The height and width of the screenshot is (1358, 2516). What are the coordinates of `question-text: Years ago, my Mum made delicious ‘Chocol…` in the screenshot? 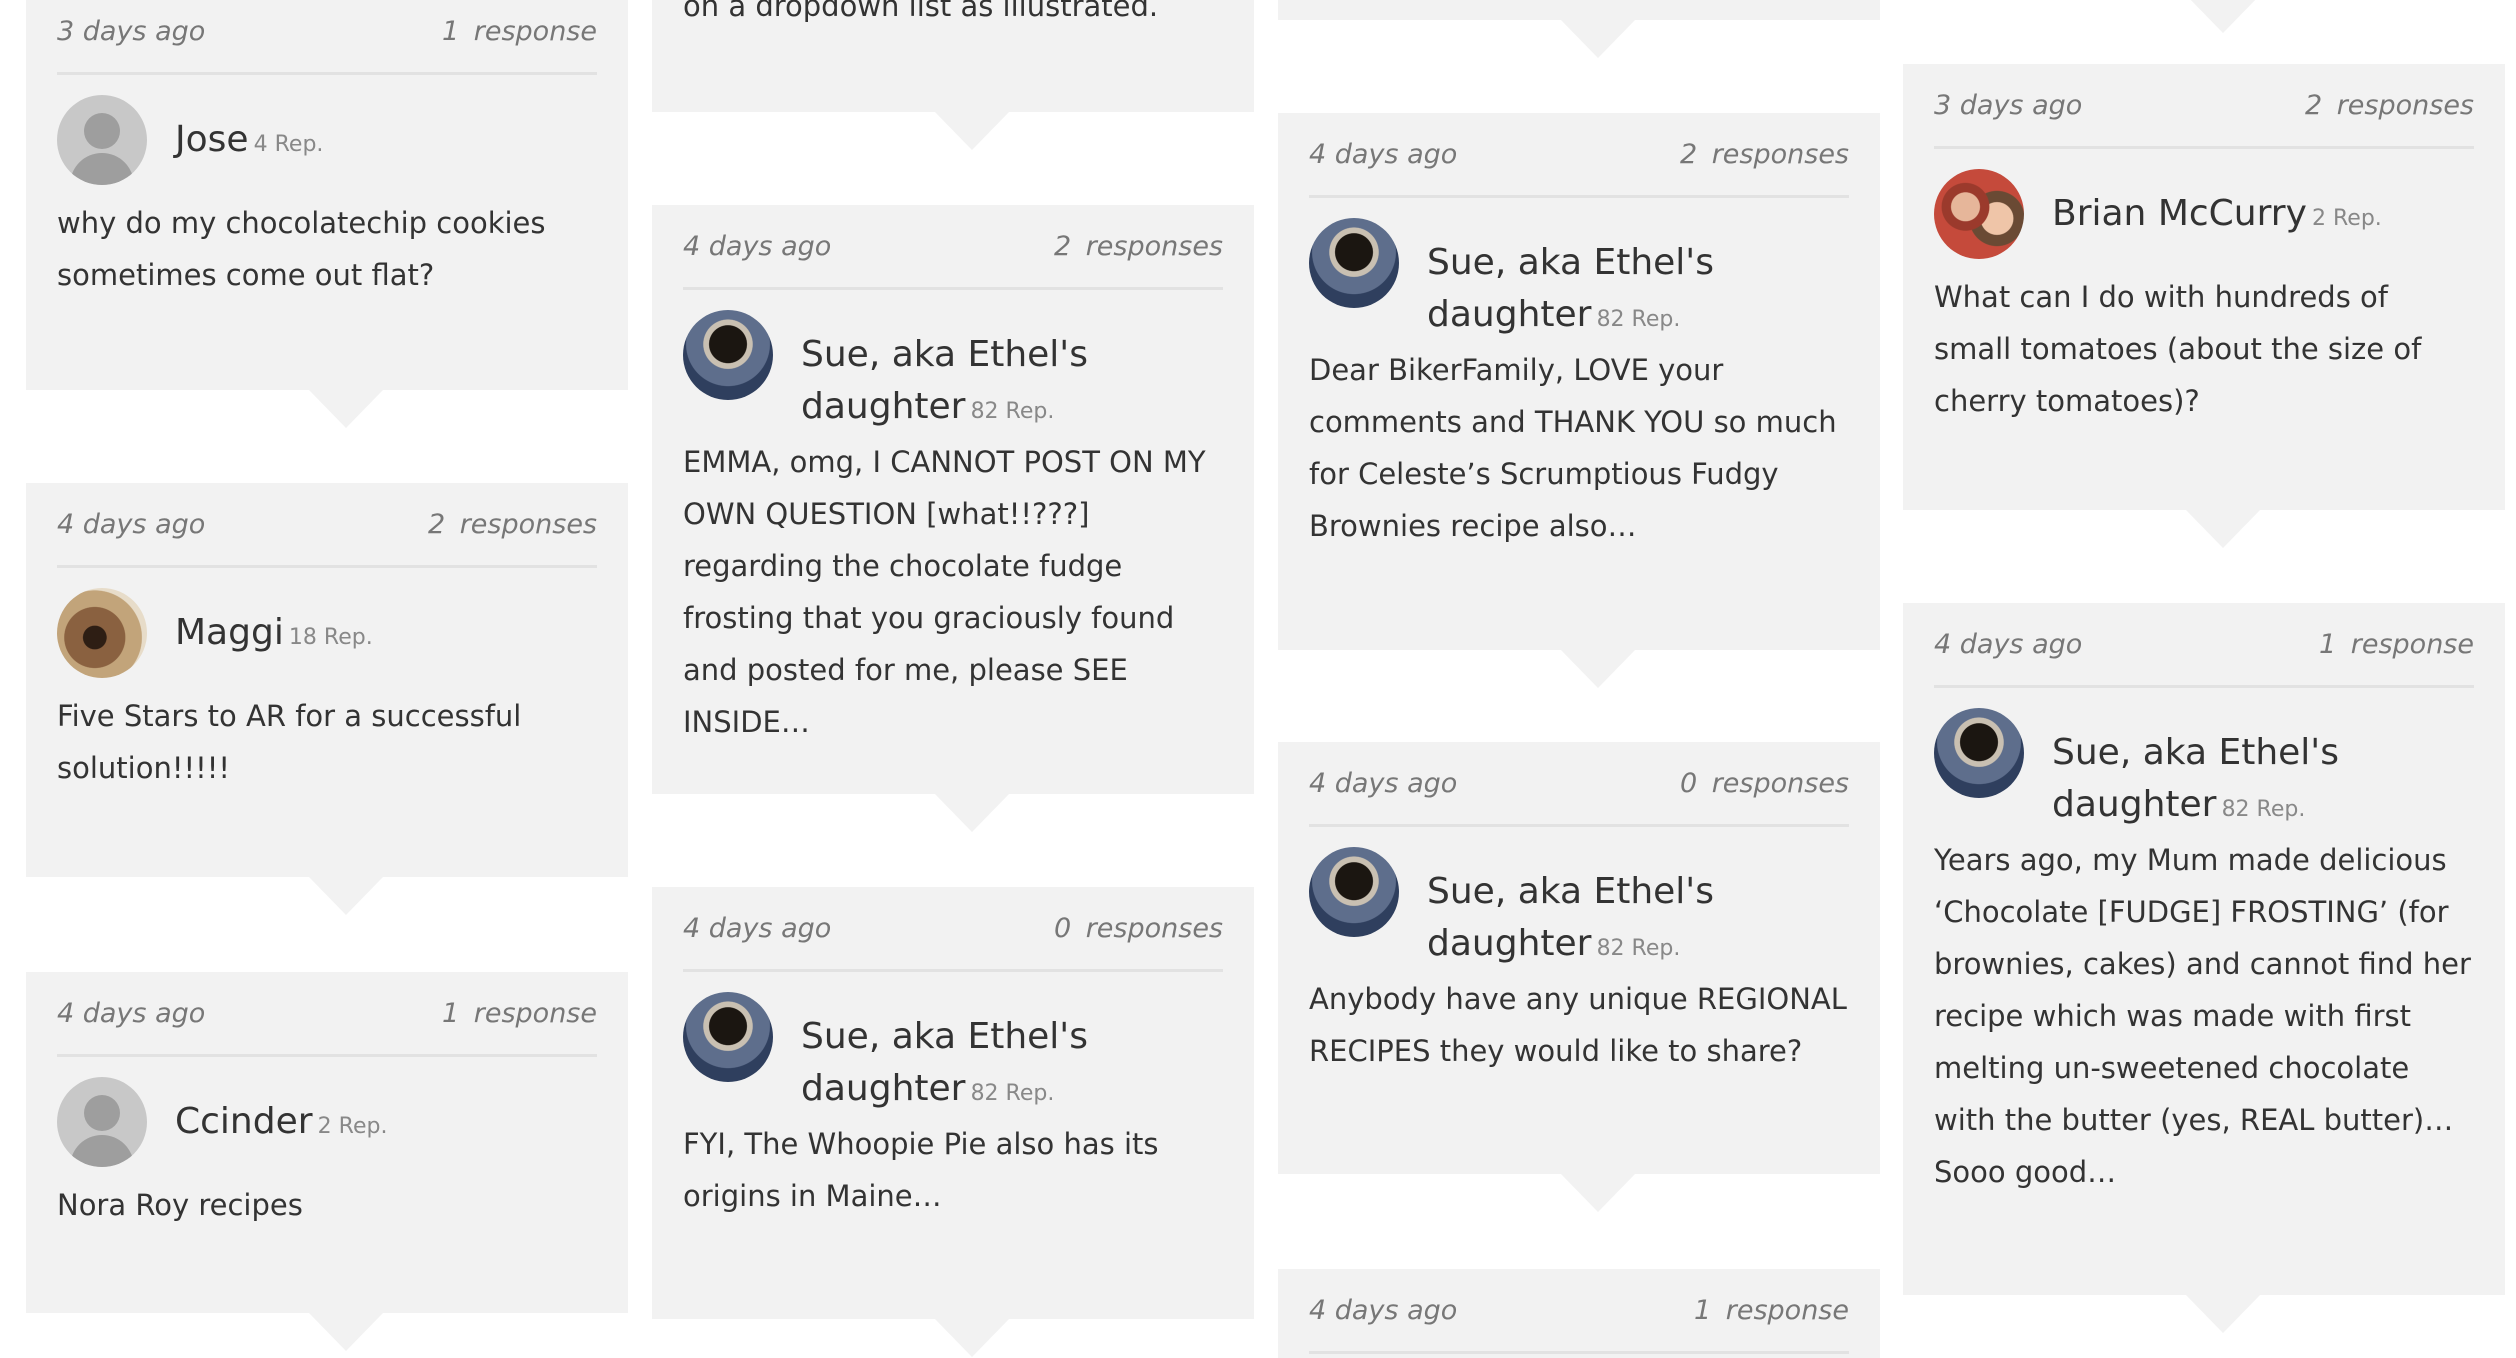 It's located at (2204, 1031).